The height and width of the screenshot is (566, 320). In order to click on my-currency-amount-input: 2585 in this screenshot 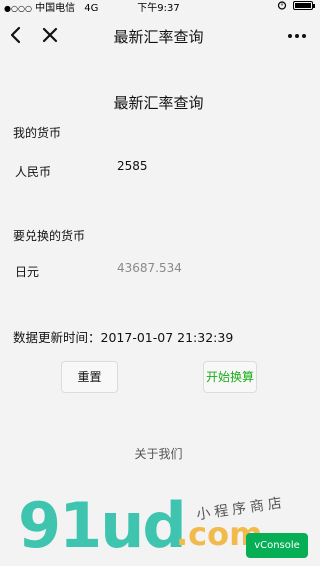, I will do `click(132, 166)`.